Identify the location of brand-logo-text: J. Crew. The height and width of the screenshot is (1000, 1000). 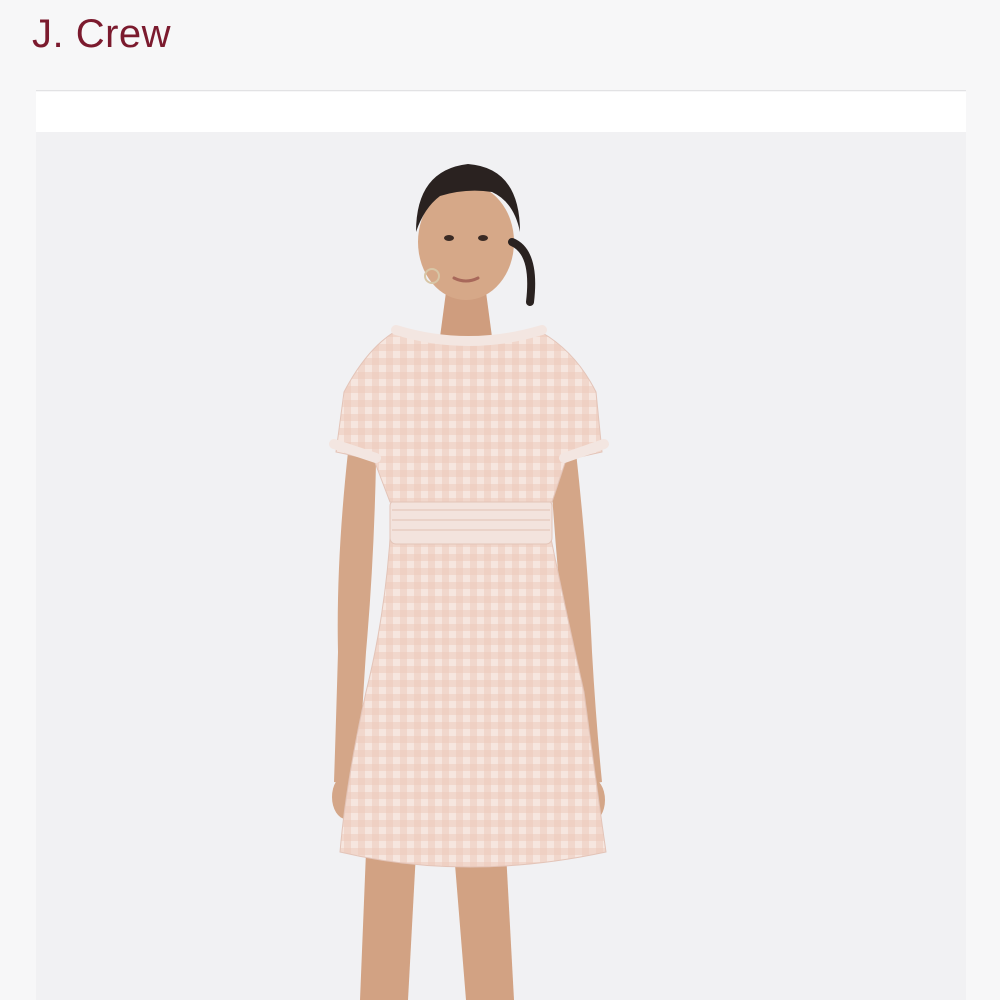
(101, 34).